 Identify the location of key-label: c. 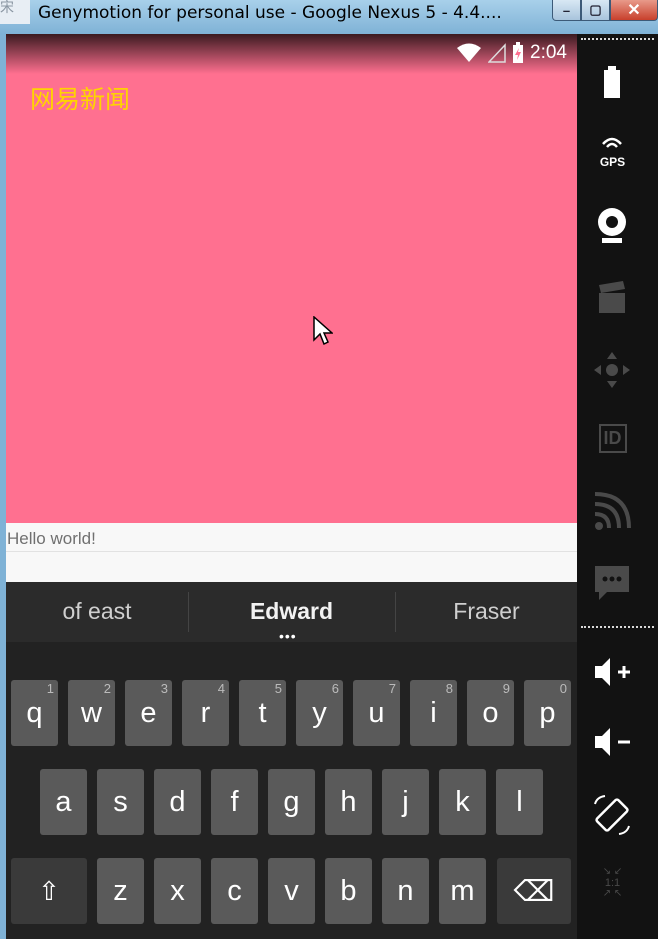
(234, 890).